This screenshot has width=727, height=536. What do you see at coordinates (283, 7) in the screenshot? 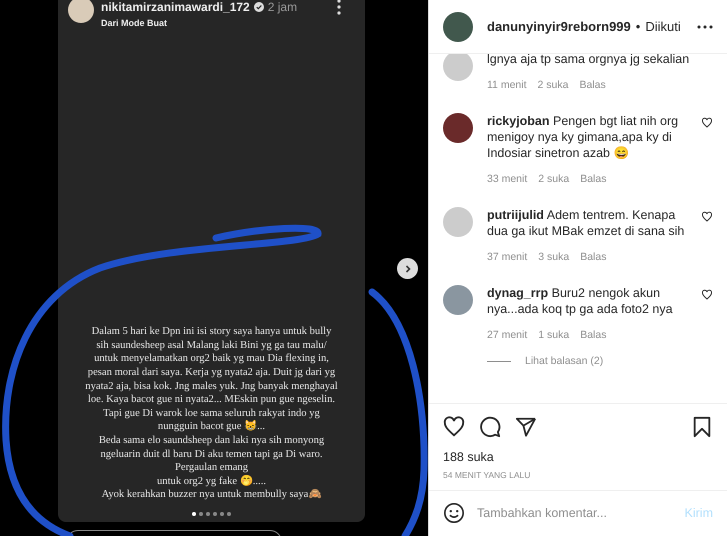
I see `story-time: 2 jam` at bounding box center [283, 7].